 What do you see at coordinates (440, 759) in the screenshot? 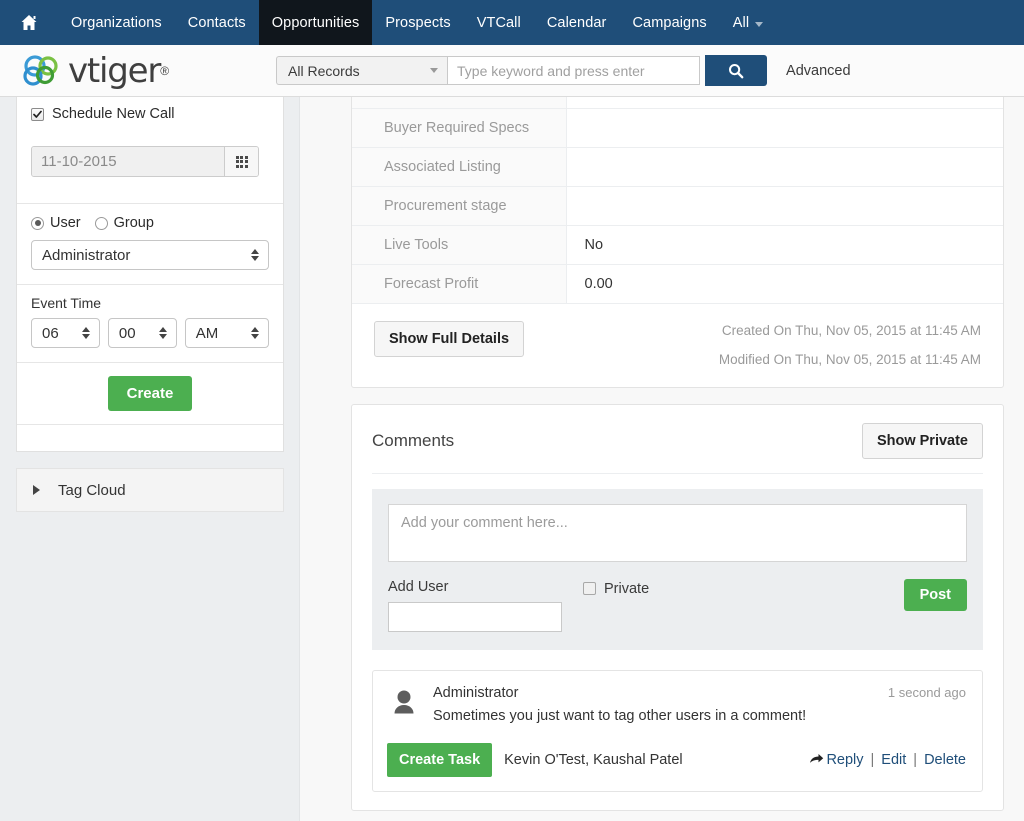
I see `create-task-button: Create Task` at bounding box center [440, 759].